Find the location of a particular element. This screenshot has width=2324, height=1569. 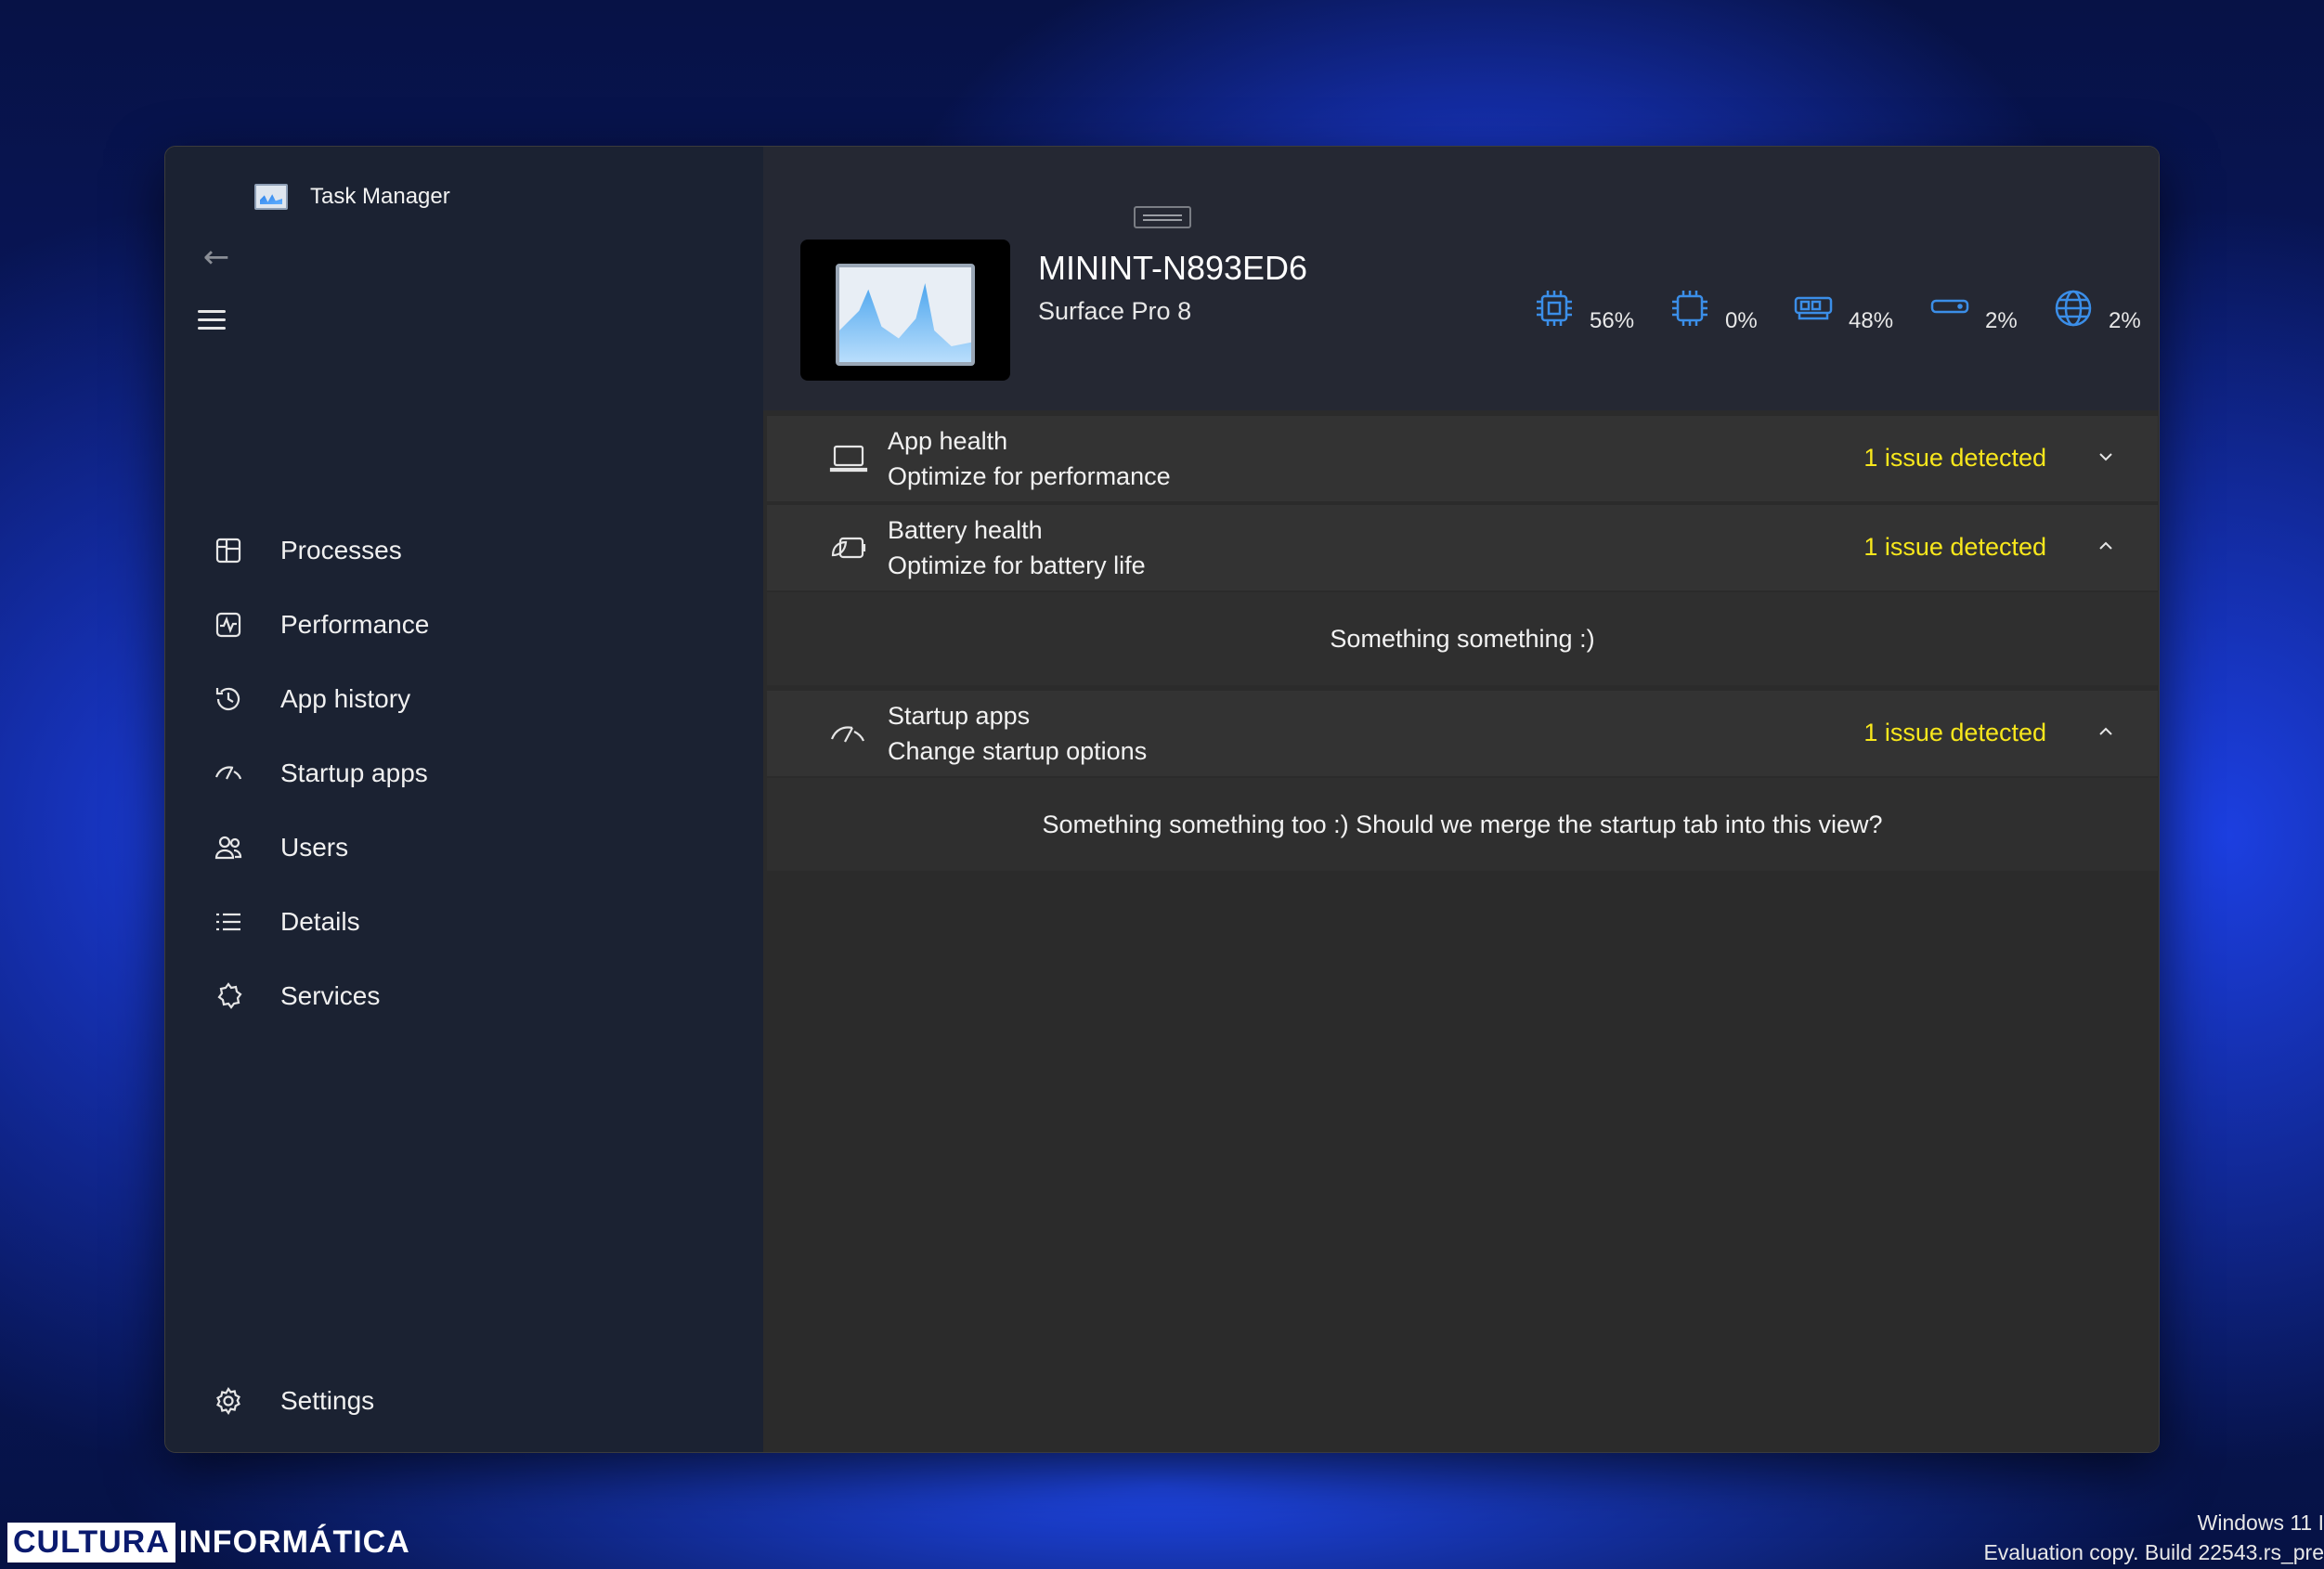

watermark-line-1: Windows 11 I is located at coordinates (2260, 1523).